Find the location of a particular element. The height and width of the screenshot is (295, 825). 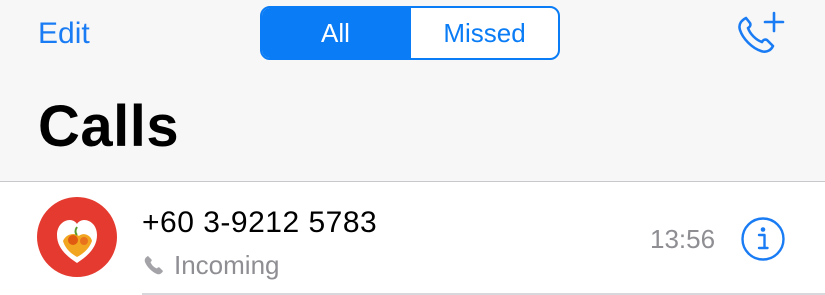

phone-icon is located at coordinates (153, 265).